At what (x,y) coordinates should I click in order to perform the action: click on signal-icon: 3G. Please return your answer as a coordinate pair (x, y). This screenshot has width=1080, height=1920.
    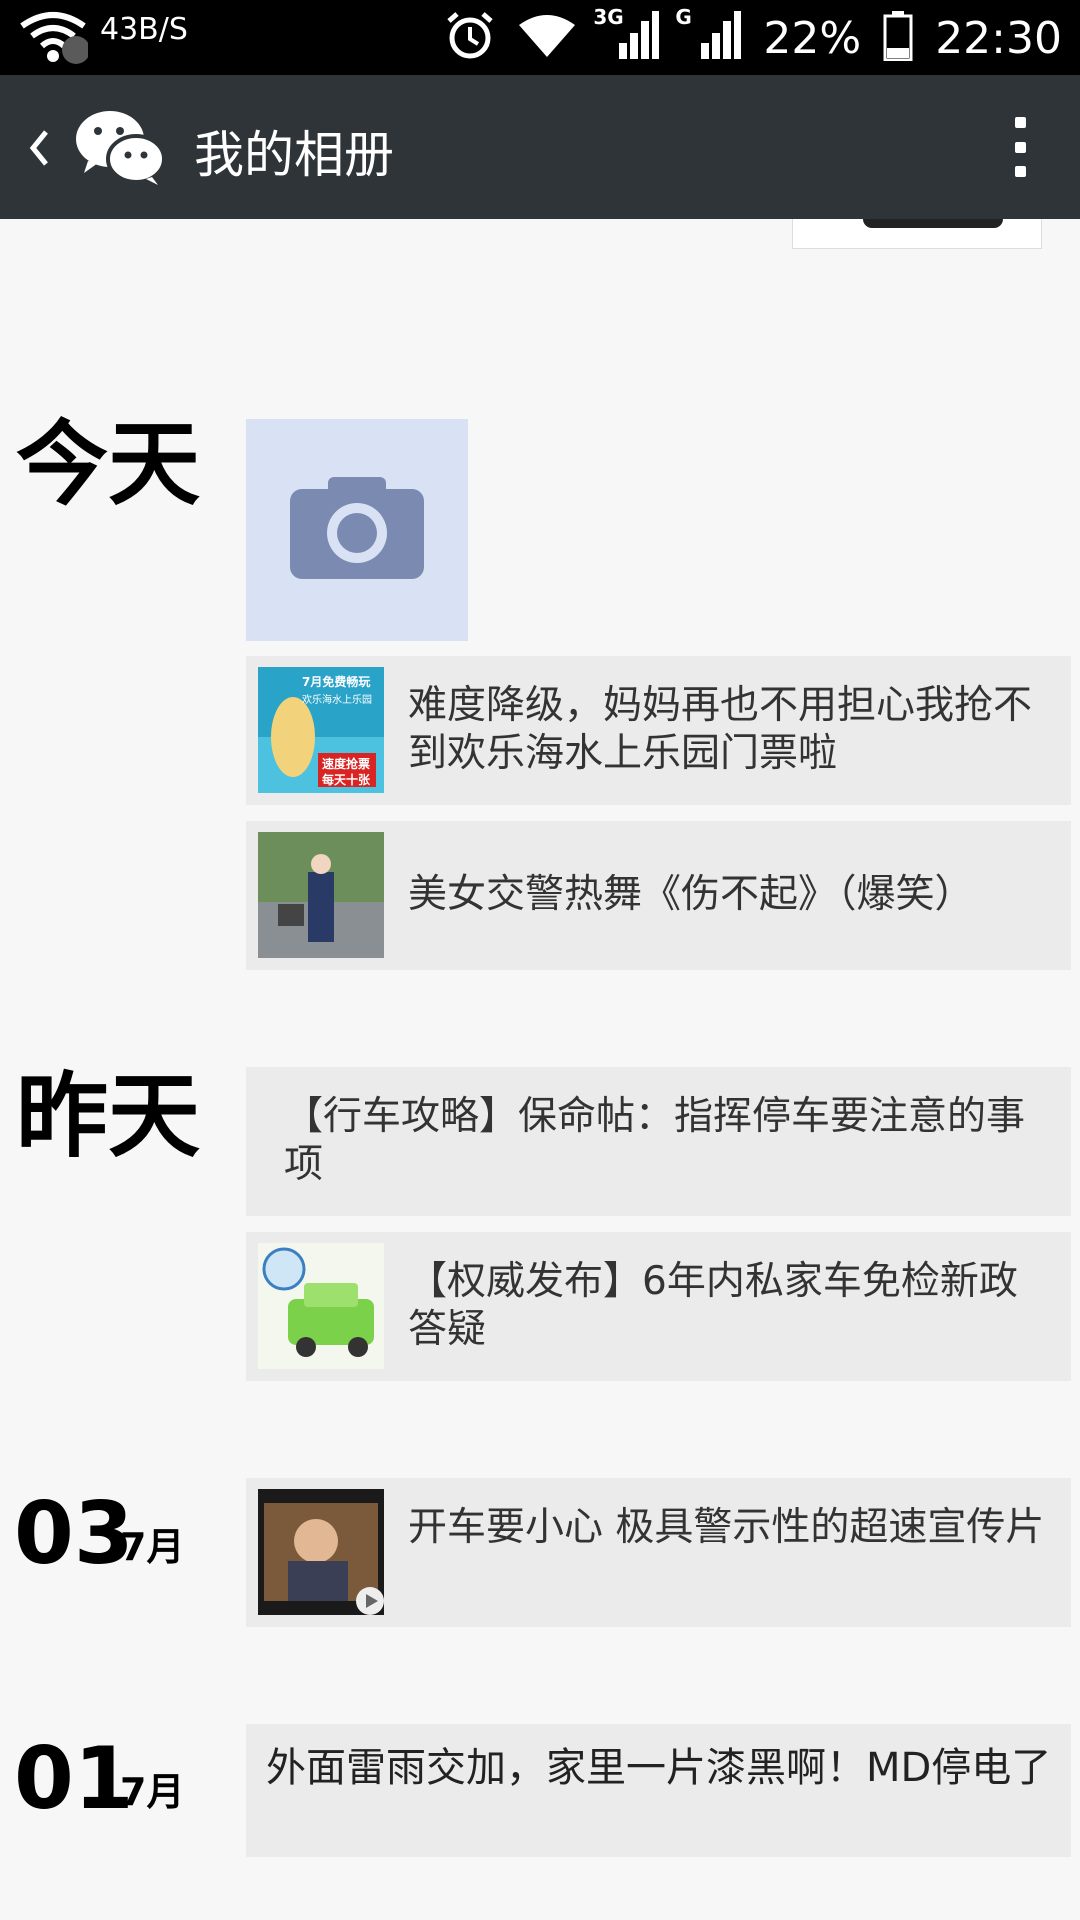
    Looking at the image, I should click on (626, 35).